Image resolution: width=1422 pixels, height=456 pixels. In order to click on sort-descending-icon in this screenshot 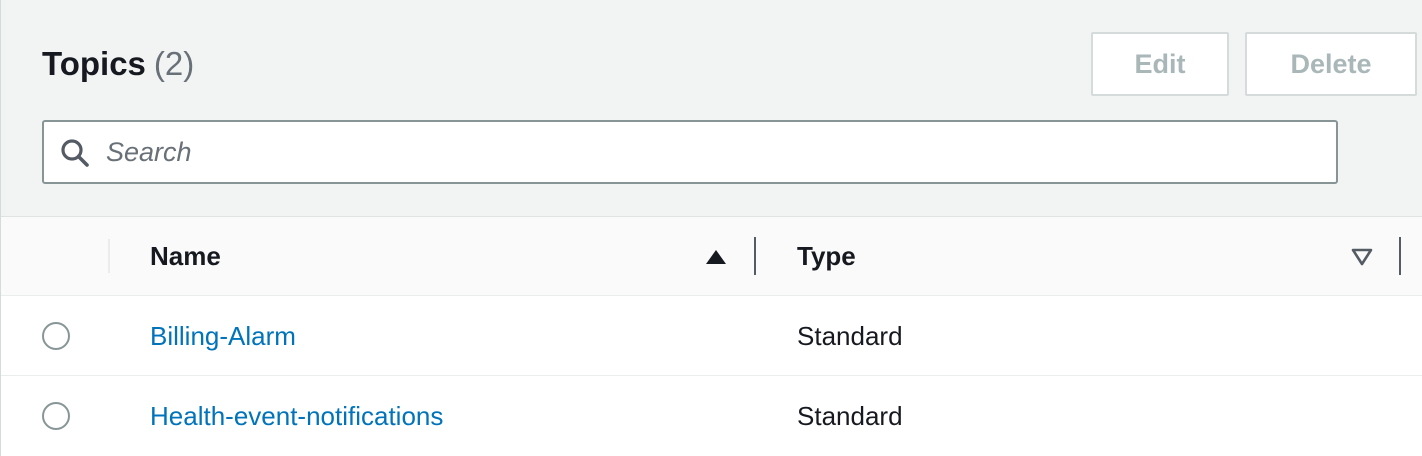, I will do `click(1362, 257)`.